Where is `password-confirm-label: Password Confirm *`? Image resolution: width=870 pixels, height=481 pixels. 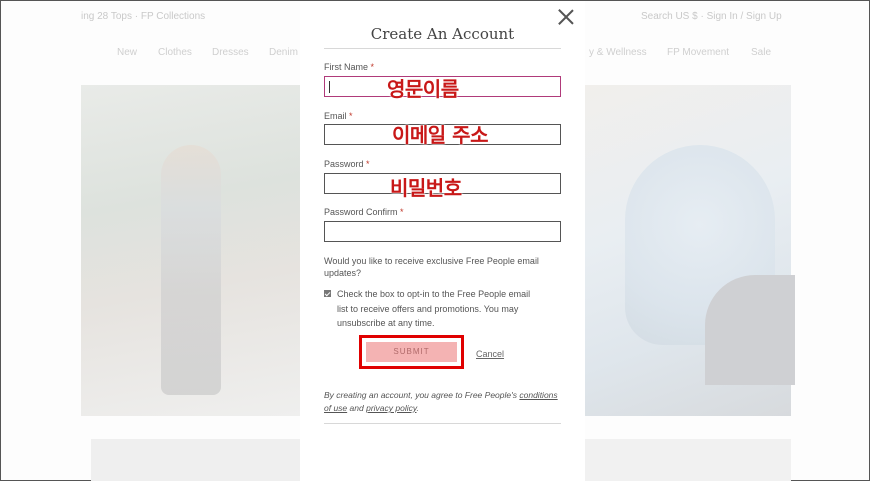 password-confirm-label: Password Confirm * is located at coordinates (364, 212).